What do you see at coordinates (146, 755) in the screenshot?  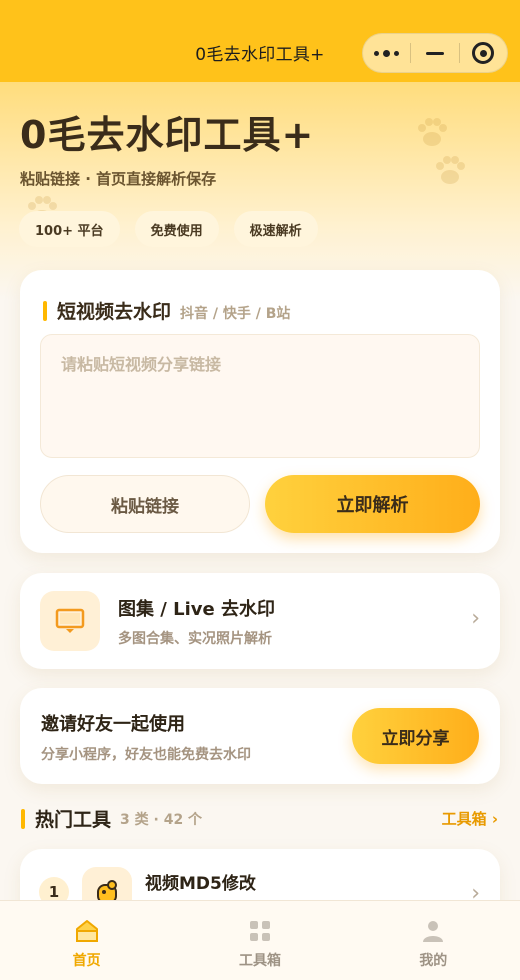 I see `invite-subtitle: 分享小程序，好友也能免费去水印` at bounding box center [146, 755].